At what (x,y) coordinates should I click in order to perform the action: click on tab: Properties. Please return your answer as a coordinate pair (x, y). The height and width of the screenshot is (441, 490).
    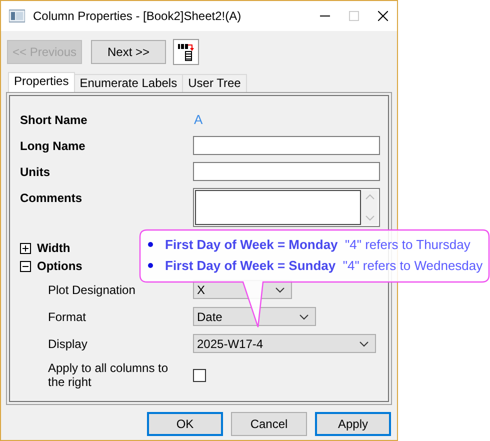
    Looking at the image, I should click on (41, 82).